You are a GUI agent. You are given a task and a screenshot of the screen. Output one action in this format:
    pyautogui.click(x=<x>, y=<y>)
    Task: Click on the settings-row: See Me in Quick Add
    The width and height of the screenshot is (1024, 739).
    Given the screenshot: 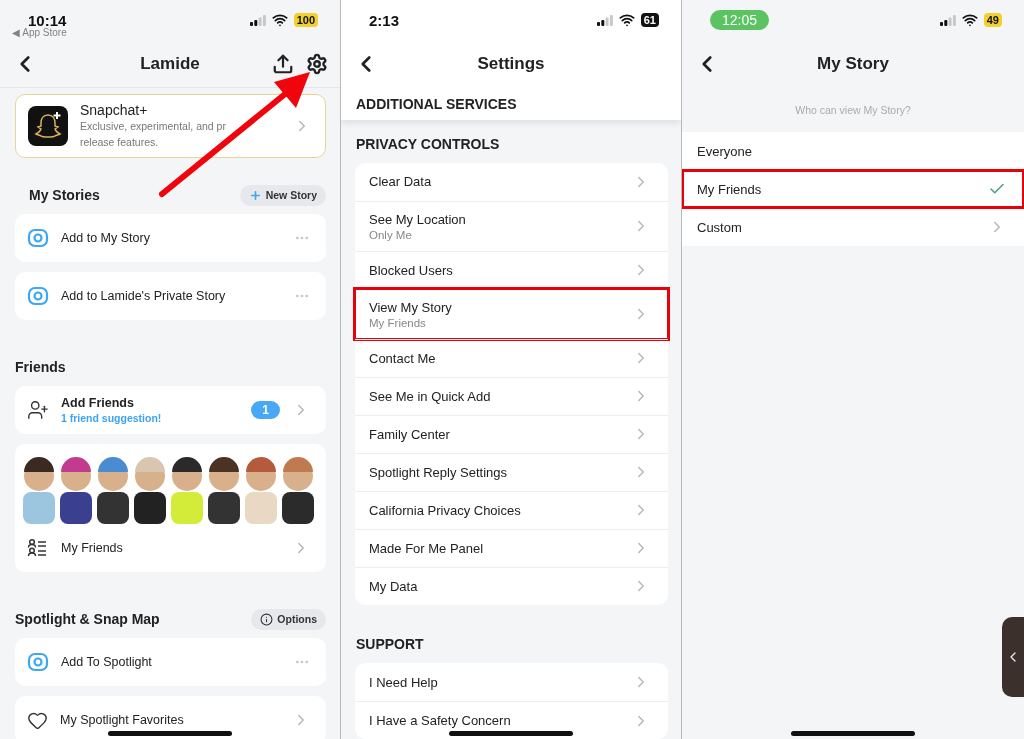 What is the action you would take?
    pyautogui.click(x=511, y=395)
    